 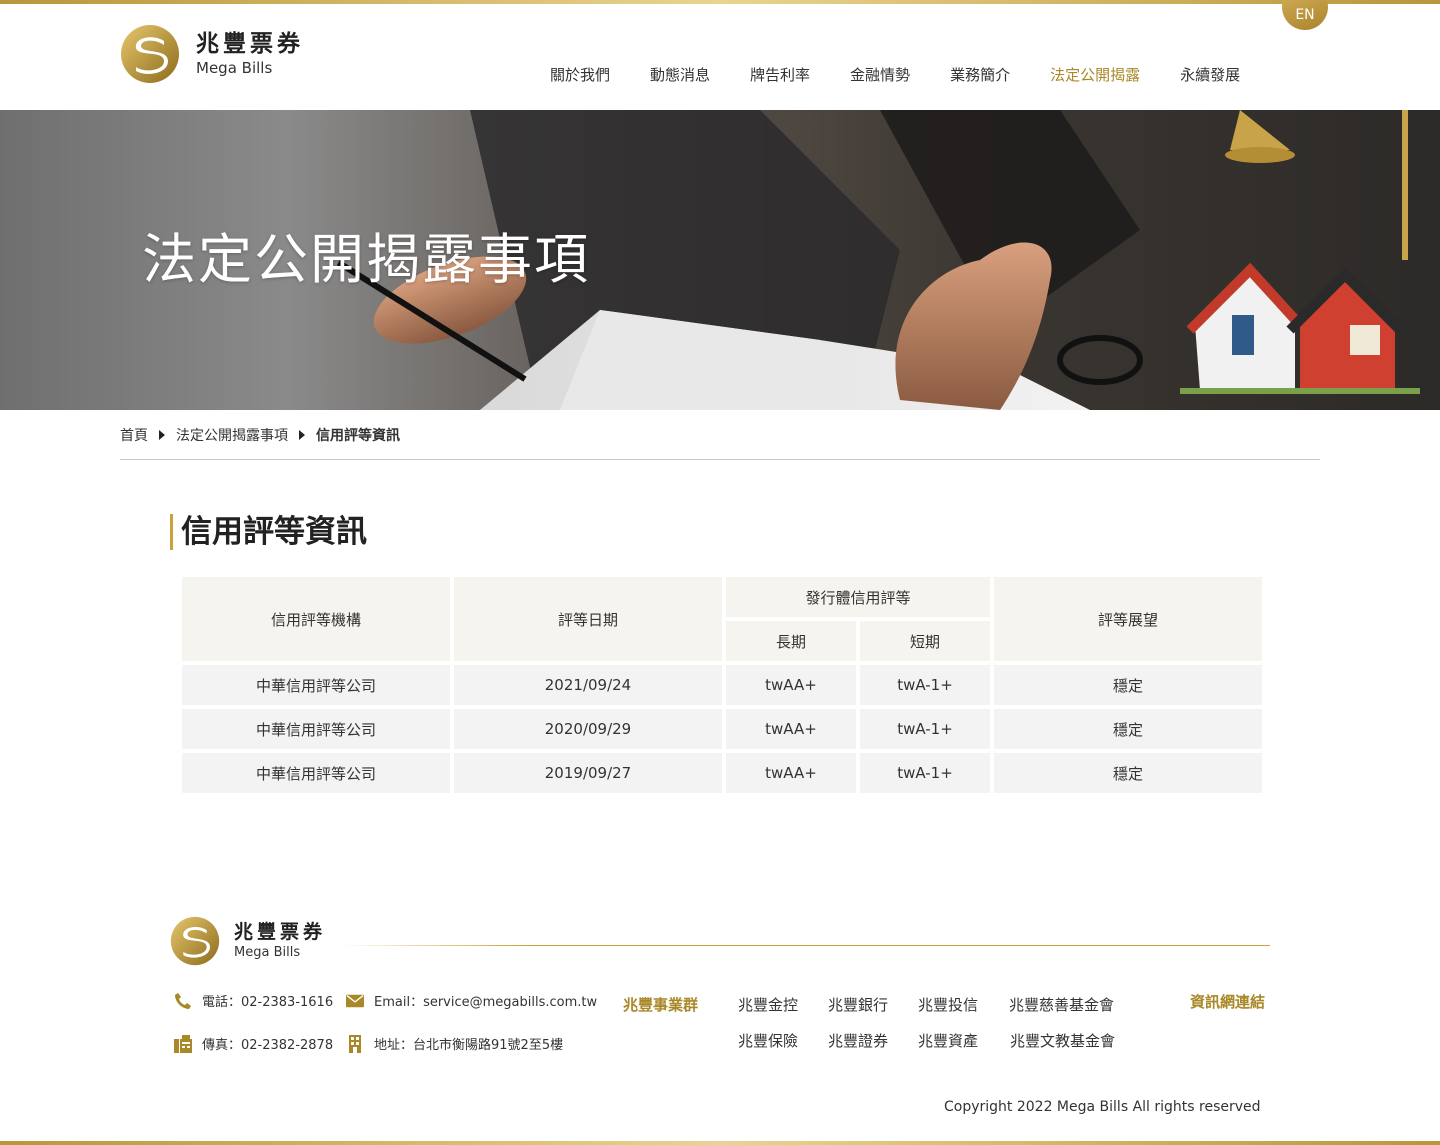 What do you see at coordinates (858, 597) in the screenshot?
I see `header-issuer-rating: 發行體信用評等` at bounding box center [858, 597].